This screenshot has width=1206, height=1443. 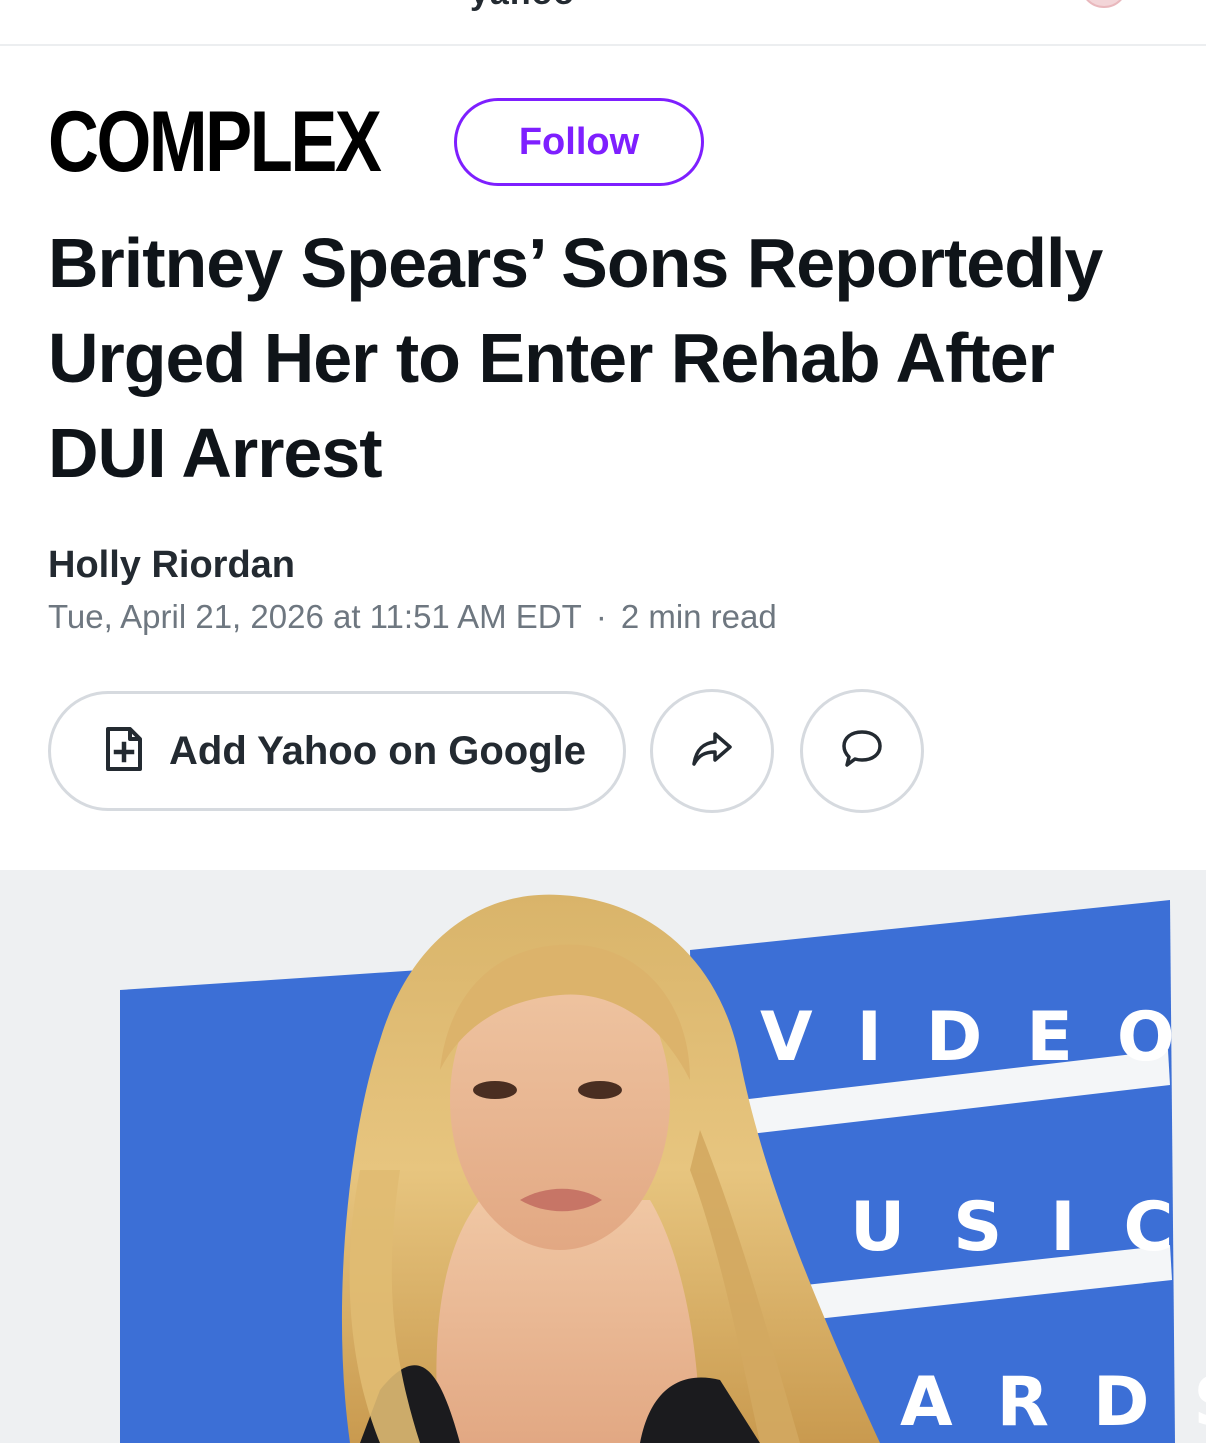 I want to click on backdrop-text-video: VIDEO, so click(x=983, y=1037).